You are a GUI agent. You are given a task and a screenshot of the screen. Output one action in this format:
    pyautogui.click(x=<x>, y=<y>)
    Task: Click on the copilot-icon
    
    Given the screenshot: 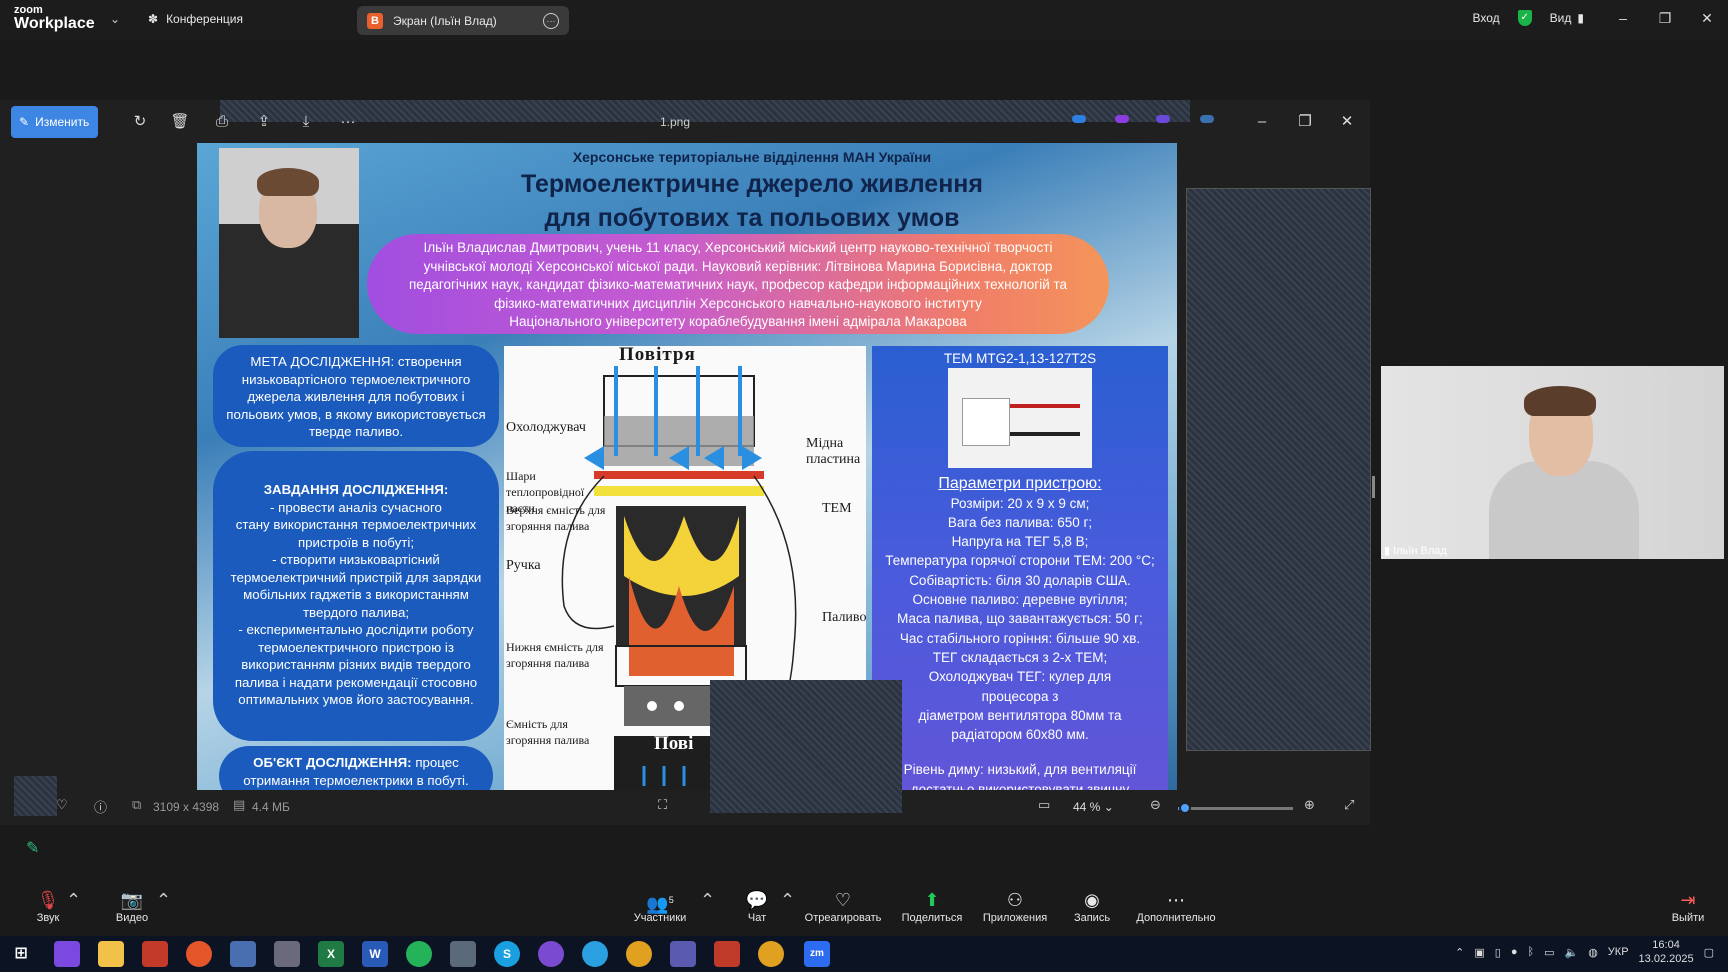 What is the action you would take?
    pyautogui.click(x=1122, y=119)
    